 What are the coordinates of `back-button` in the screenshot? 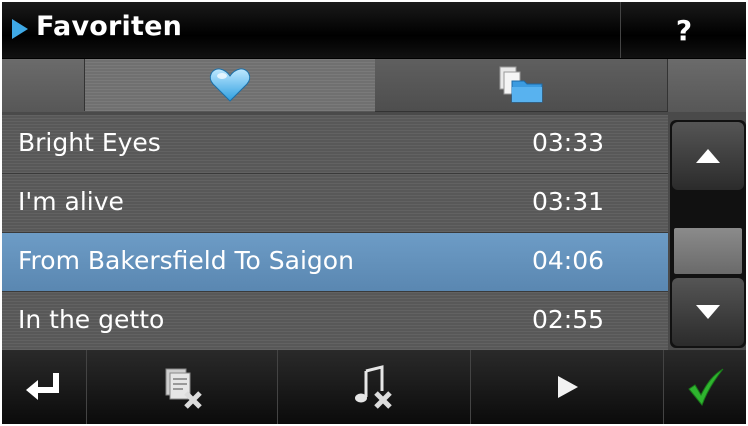 It's located at (44, 387).